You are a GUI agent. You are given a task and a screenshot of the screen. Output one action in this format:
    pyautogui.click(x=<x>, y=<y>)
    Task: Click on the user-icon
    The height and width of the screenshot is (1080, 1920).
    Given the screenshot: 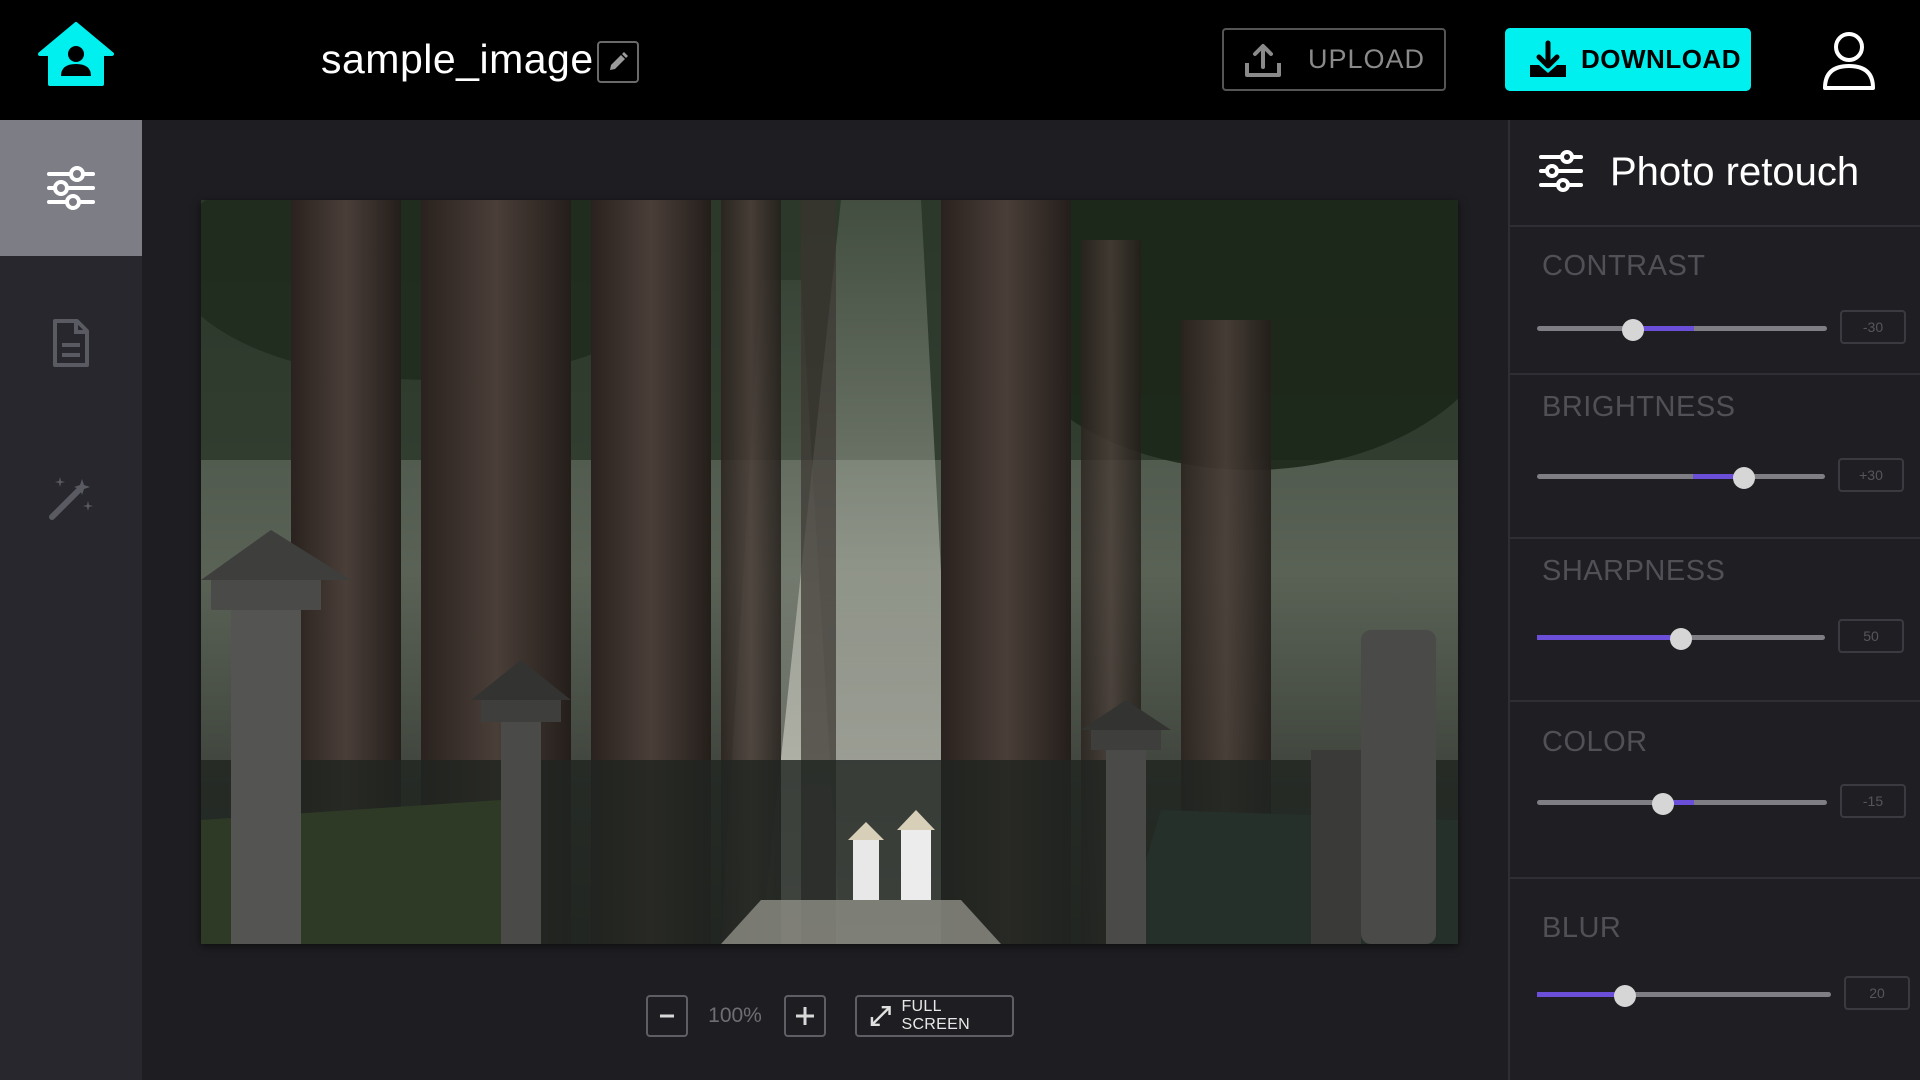 What is the action you would take?
    pyautogui.click(x=1849, y=61)
    